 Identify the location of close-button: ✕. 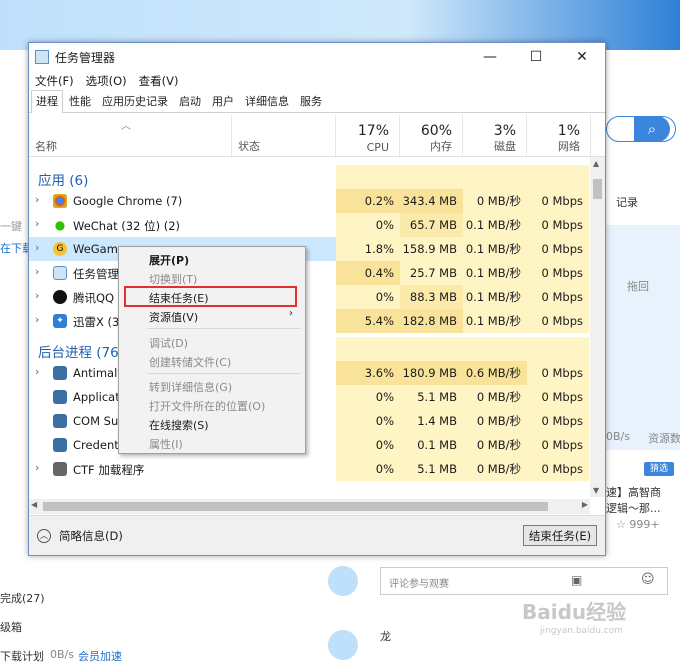
(582, 57).